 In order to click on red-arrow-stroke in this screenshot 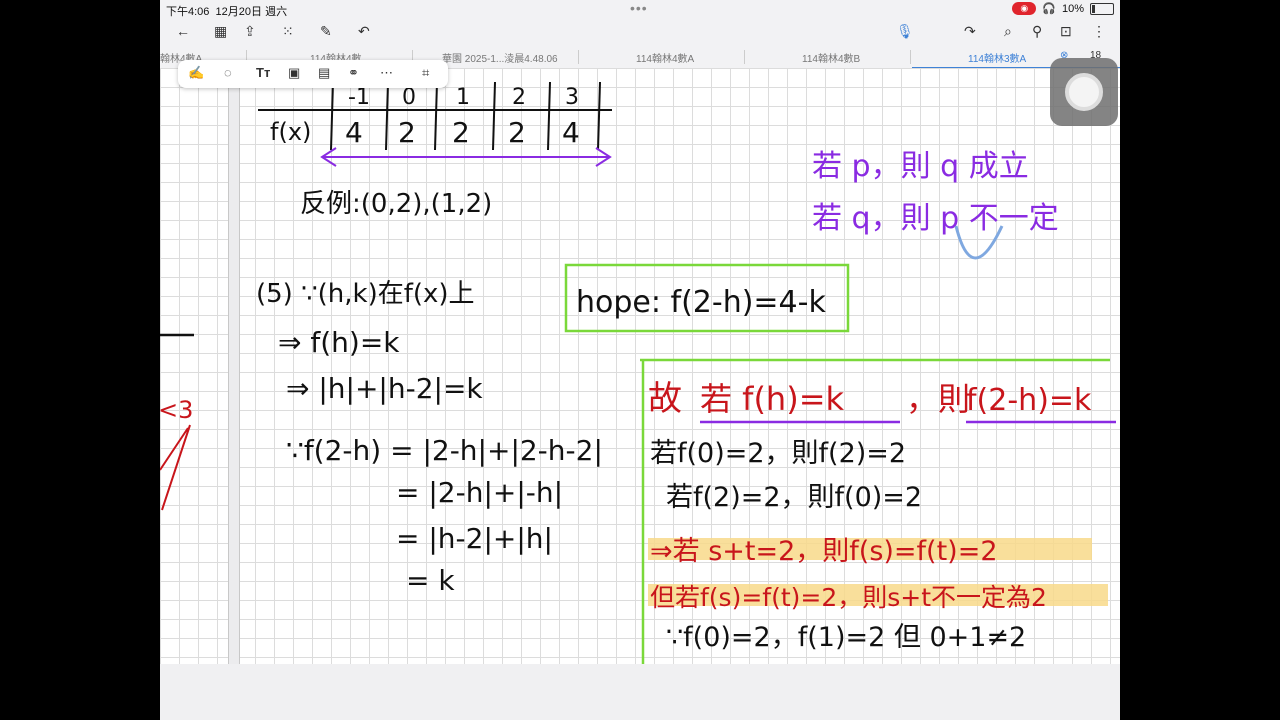, I will do `click(175, 467)`.